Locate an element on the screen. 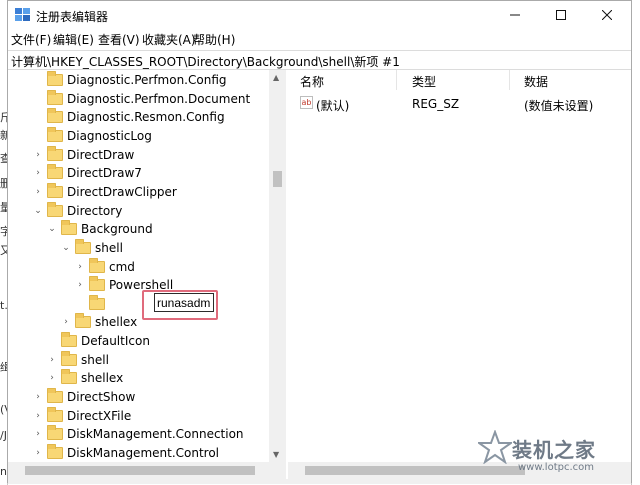 The height and width of the screenshot is (485, 640). tree-item: › DirectDrawClipper is located at coordinates (106, 191).